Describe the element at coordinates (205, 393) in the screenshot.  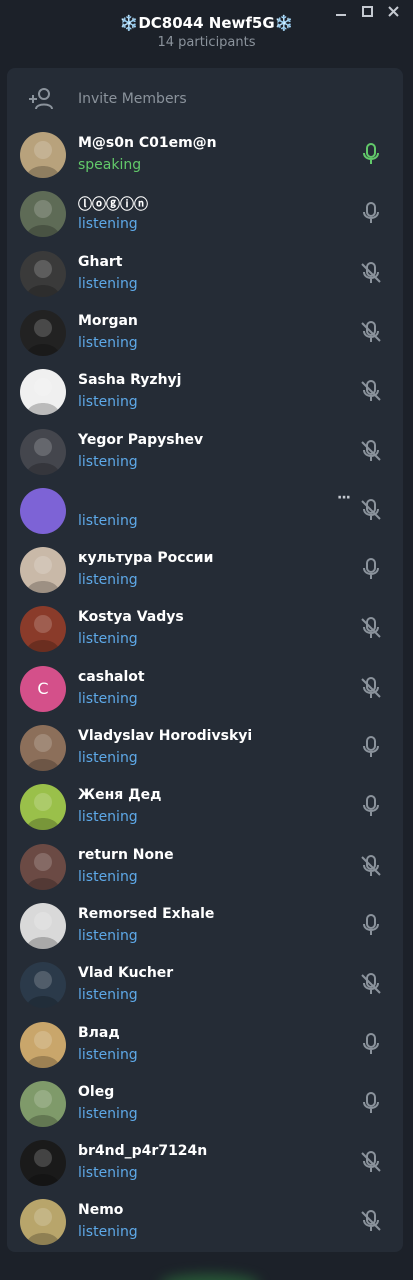
I see `participant-row: Sasha Ryzhyj listening` at that location.